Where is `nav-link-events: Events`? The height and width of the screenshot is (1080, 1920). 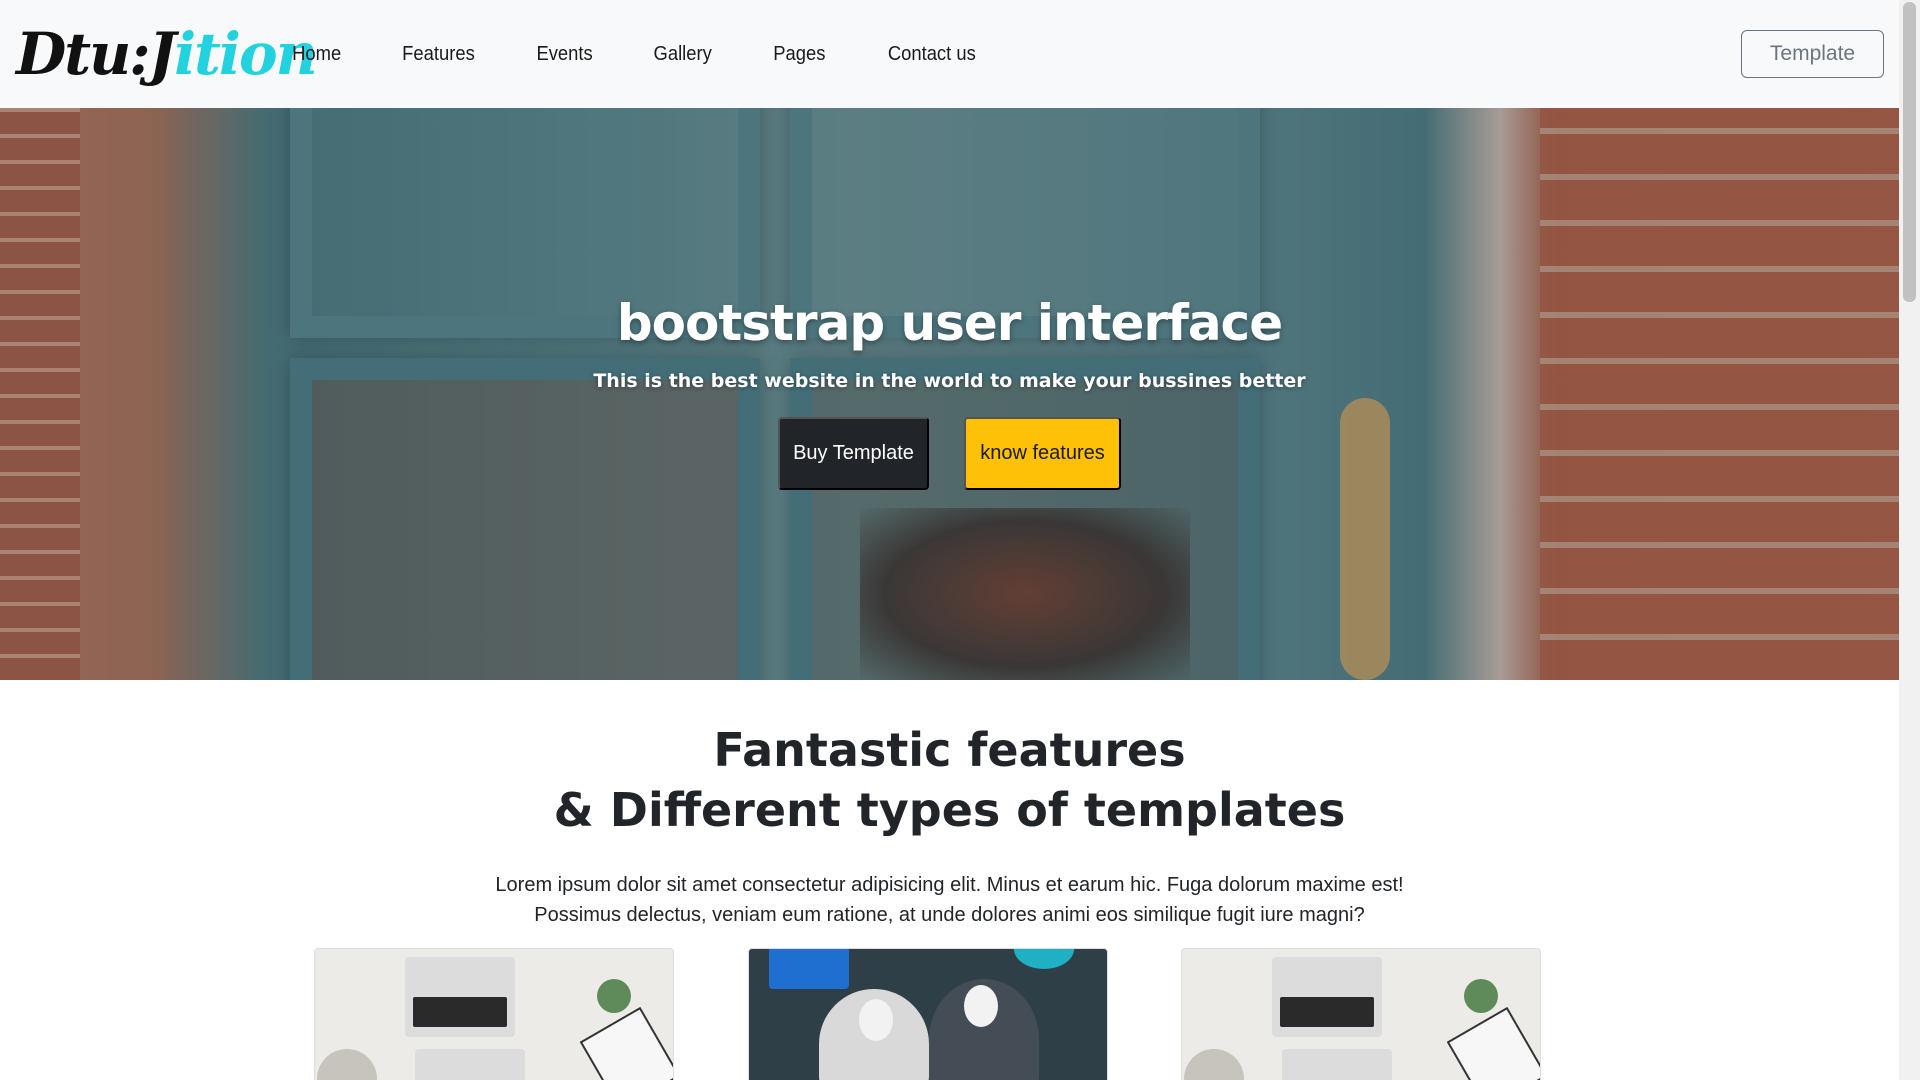
nav-link-events: Events is located at coordinates (565, 54).